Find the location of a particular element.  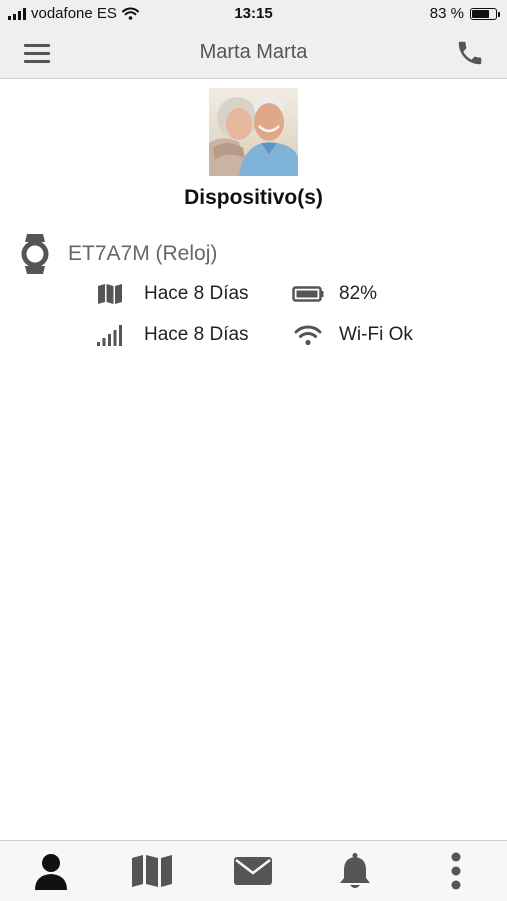

bell-icon is located at coordinates (355, 870).